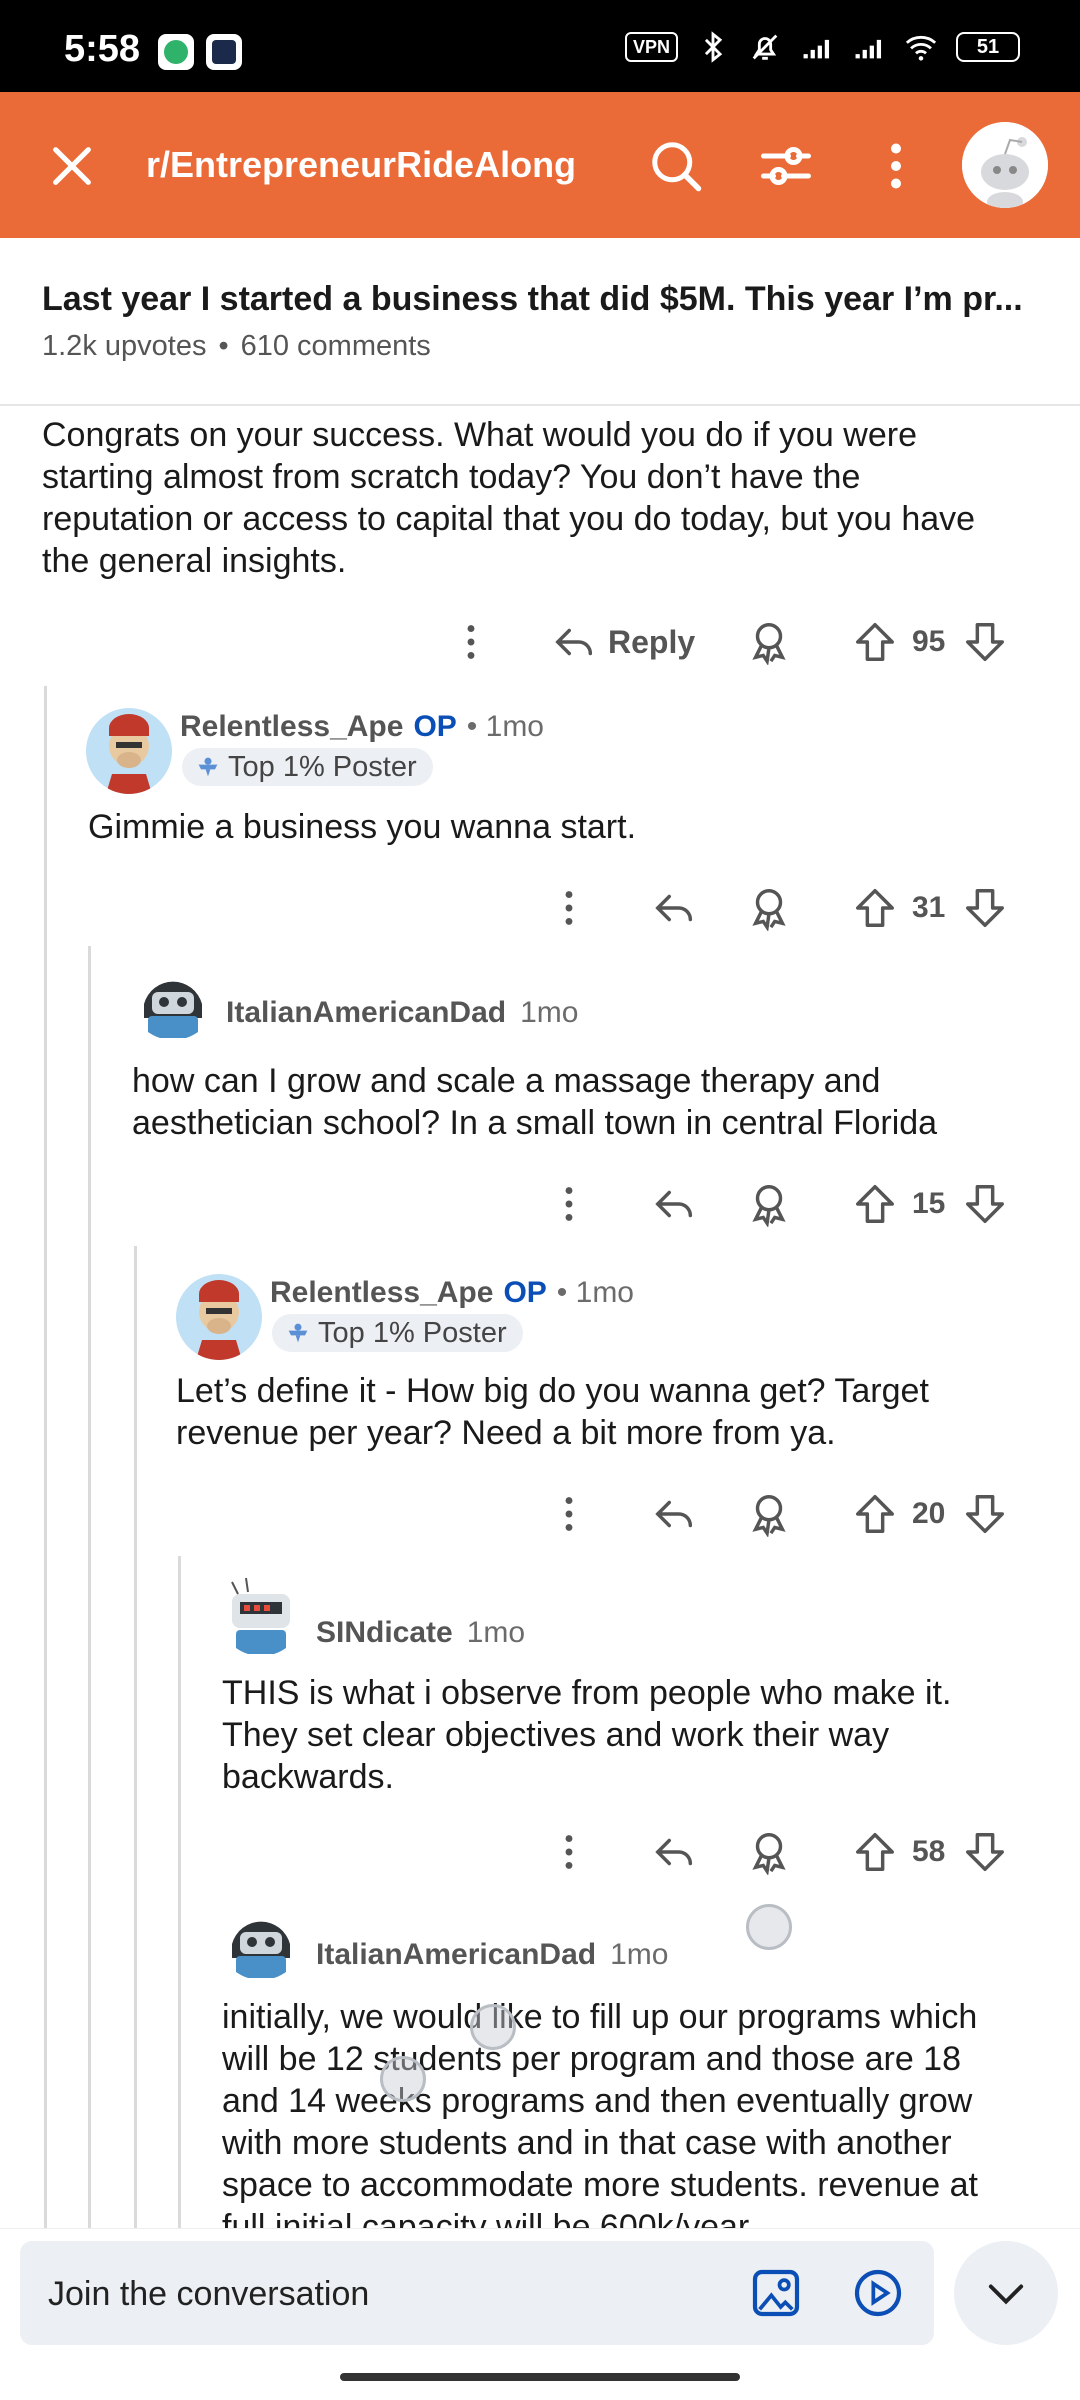  Describe the element at coordinates (921, 48) in the screenshot. I see `wifi-icon` at that location.